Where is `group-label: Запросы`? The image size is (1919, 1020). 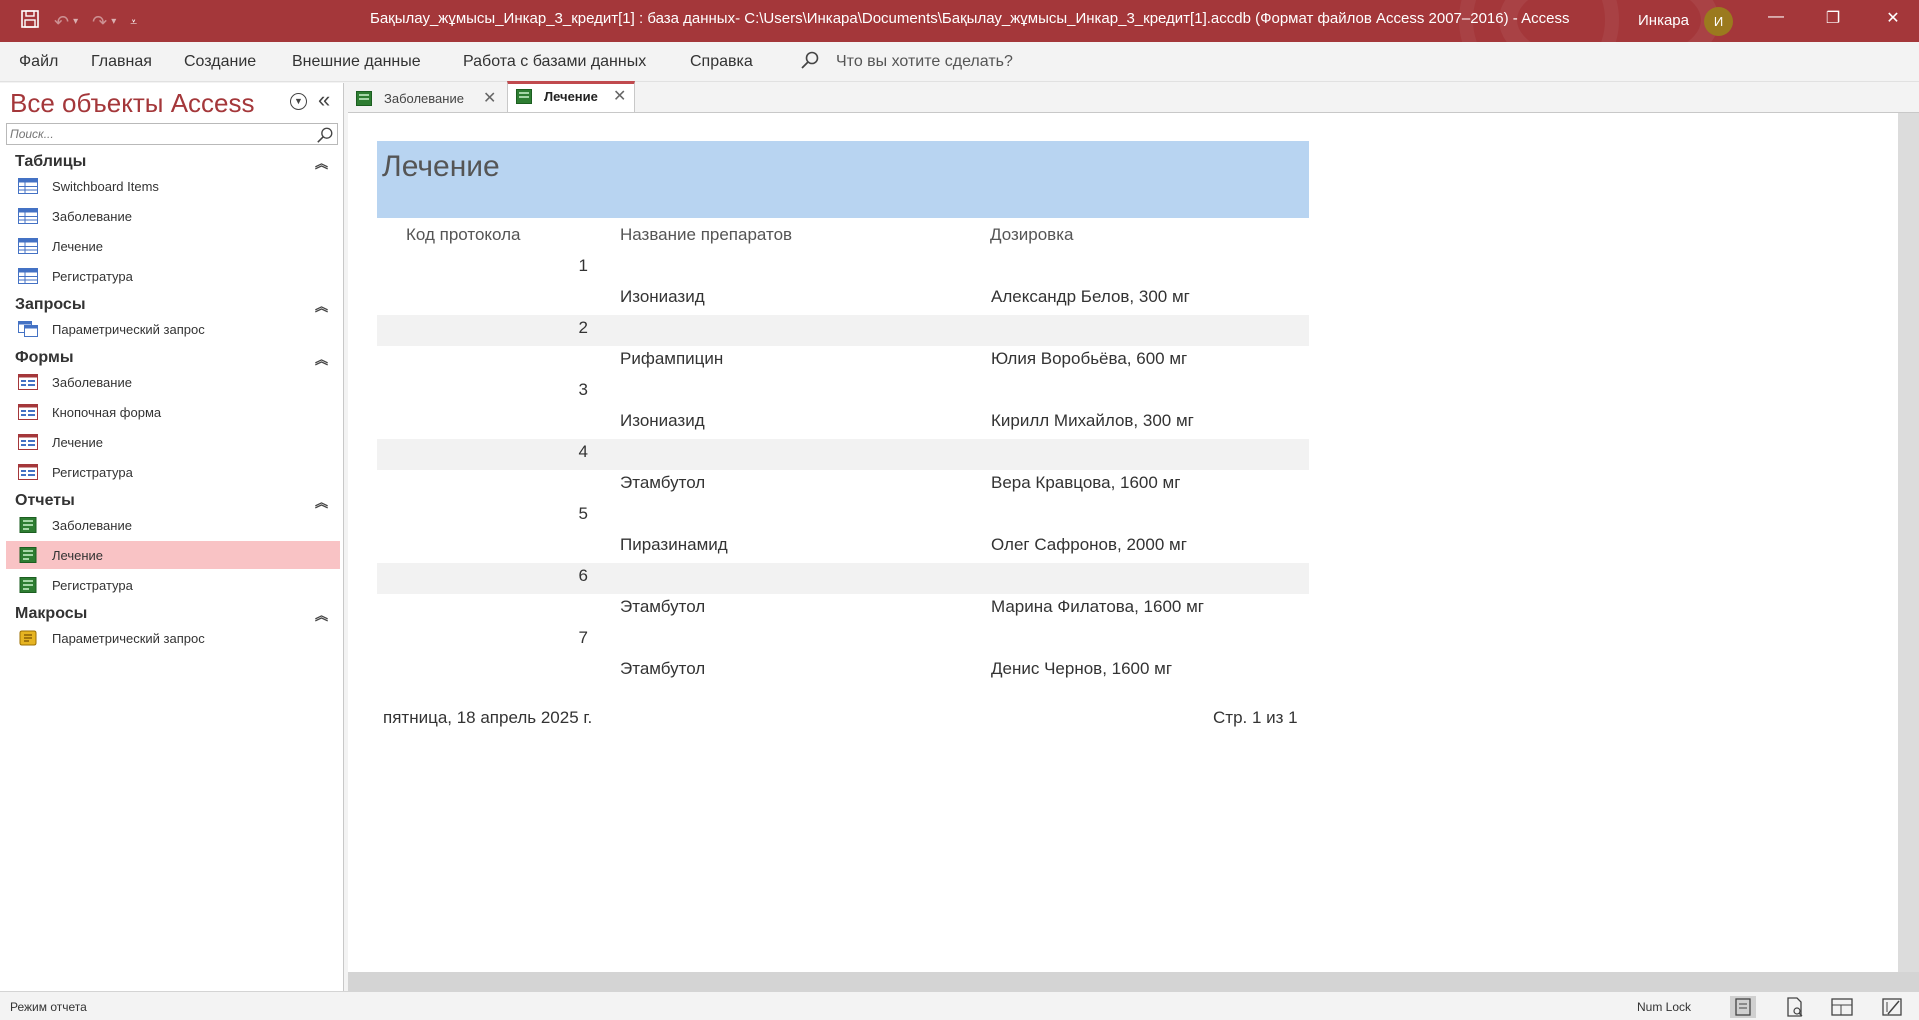 group-label: Запросы is located at coordinates (50, 304).